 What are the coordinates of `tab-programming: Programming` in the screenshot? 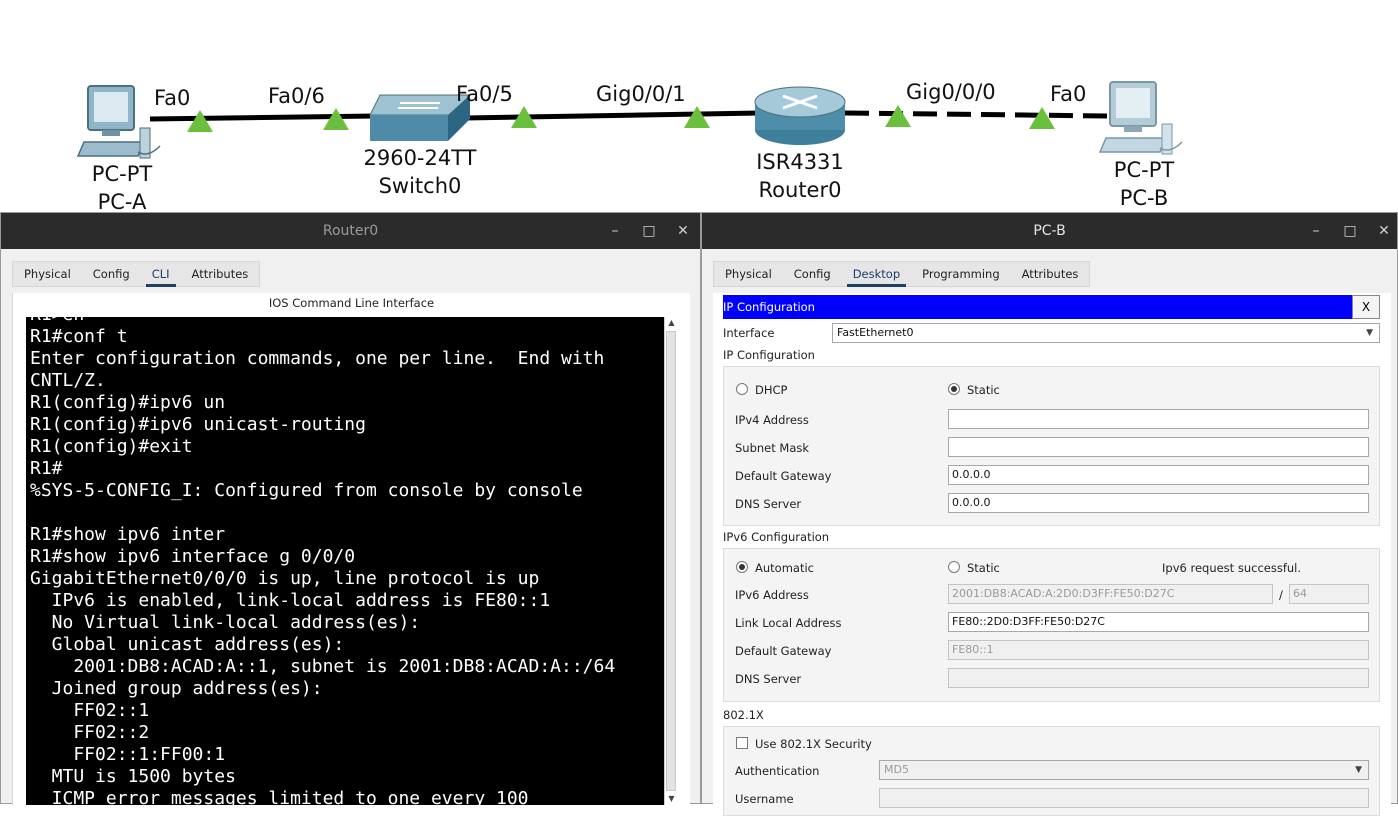 It's located at (961, 274).